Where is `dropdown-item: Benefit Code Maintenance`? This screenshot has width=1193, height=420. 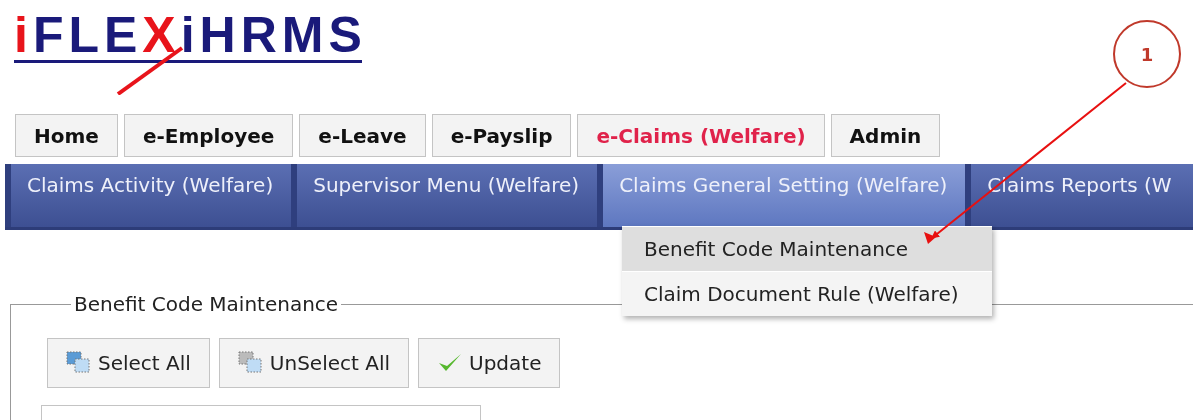 dropdown-item: Benefit Code Maintenance is located at coordinates (807, 248).